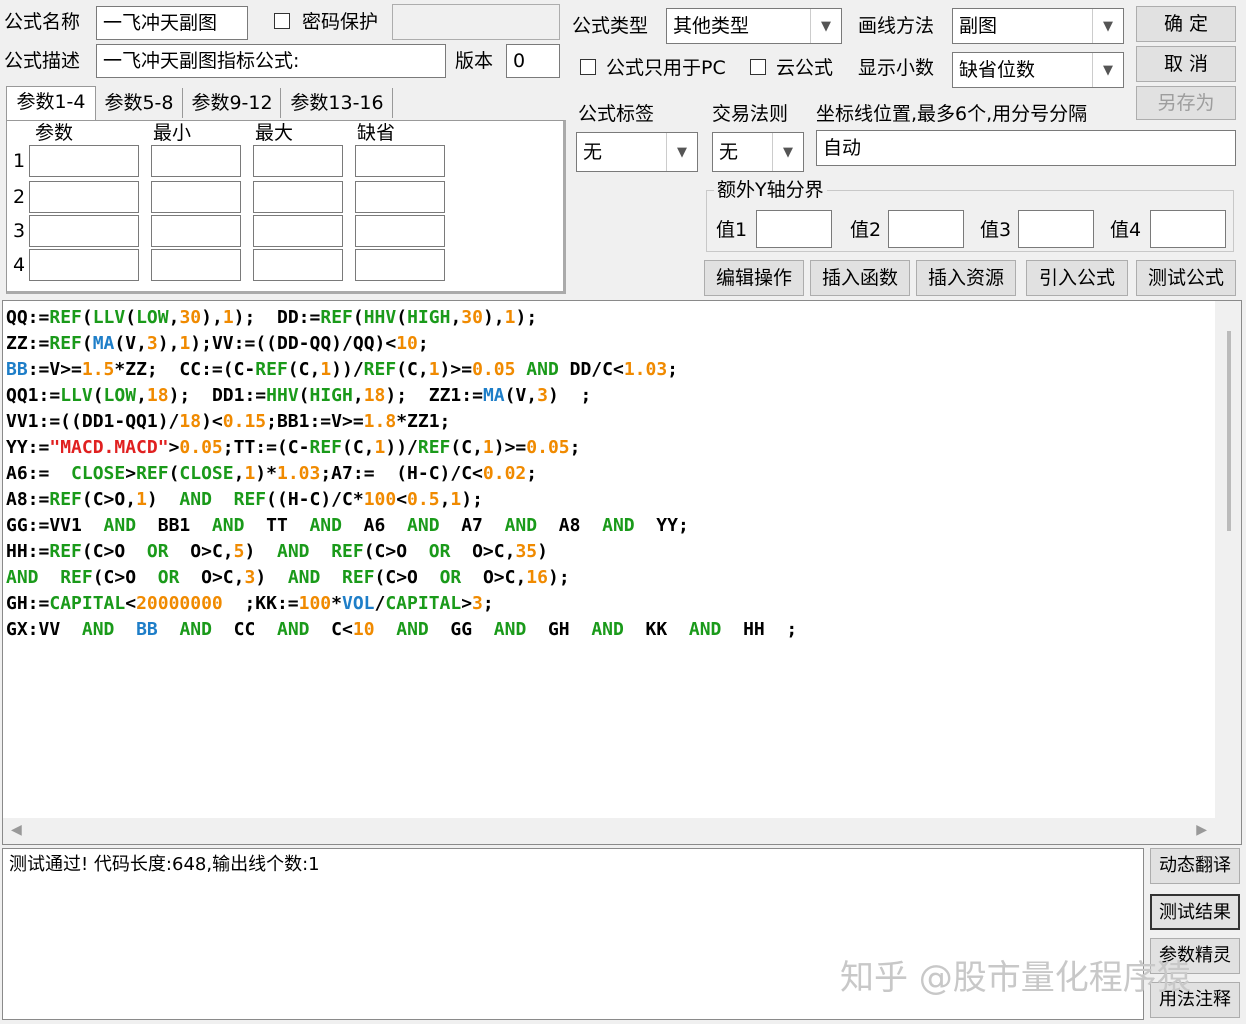 The height and width of the screenshot is (1024, 1246). I want to click on tab-params-13-16: 参数13-16, so click(337, 103).